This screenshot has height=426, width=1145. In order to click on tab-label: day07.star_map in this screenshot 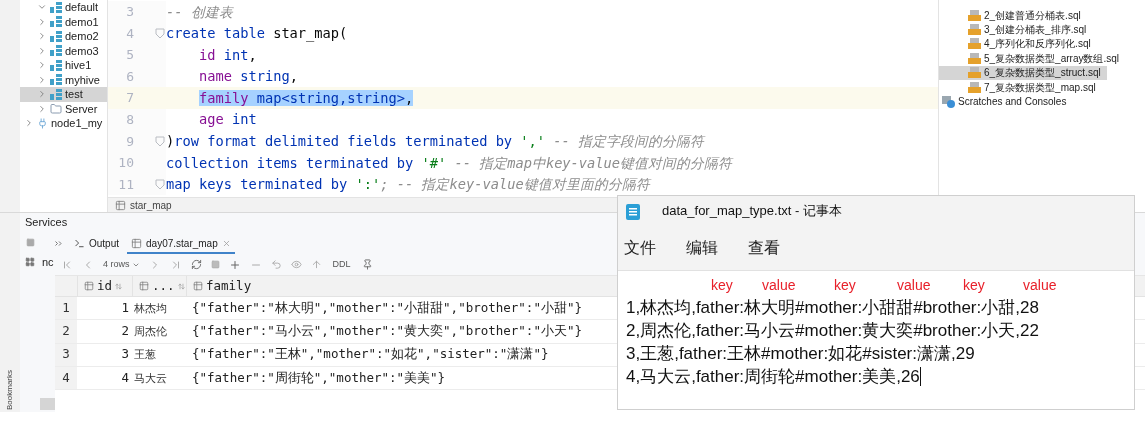, I will do `click(182, 243)`.